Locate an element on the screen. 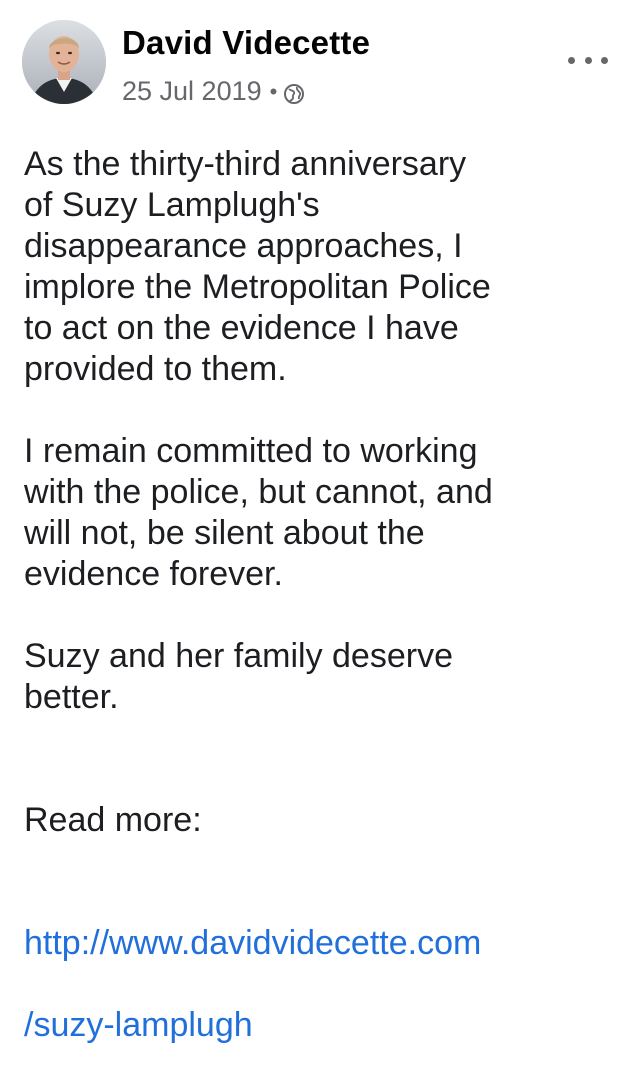 This screenshot has height=1087, width=624. author-name: David Videcette is located at coordinates (246, 43).